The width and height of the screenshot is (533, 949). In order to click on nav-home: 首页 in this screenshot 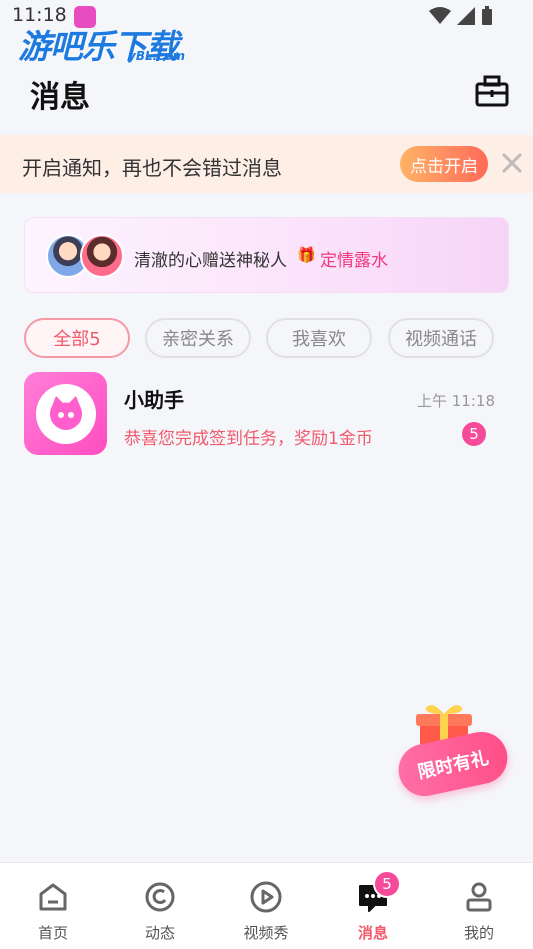, I will do `click(53, 909)`.